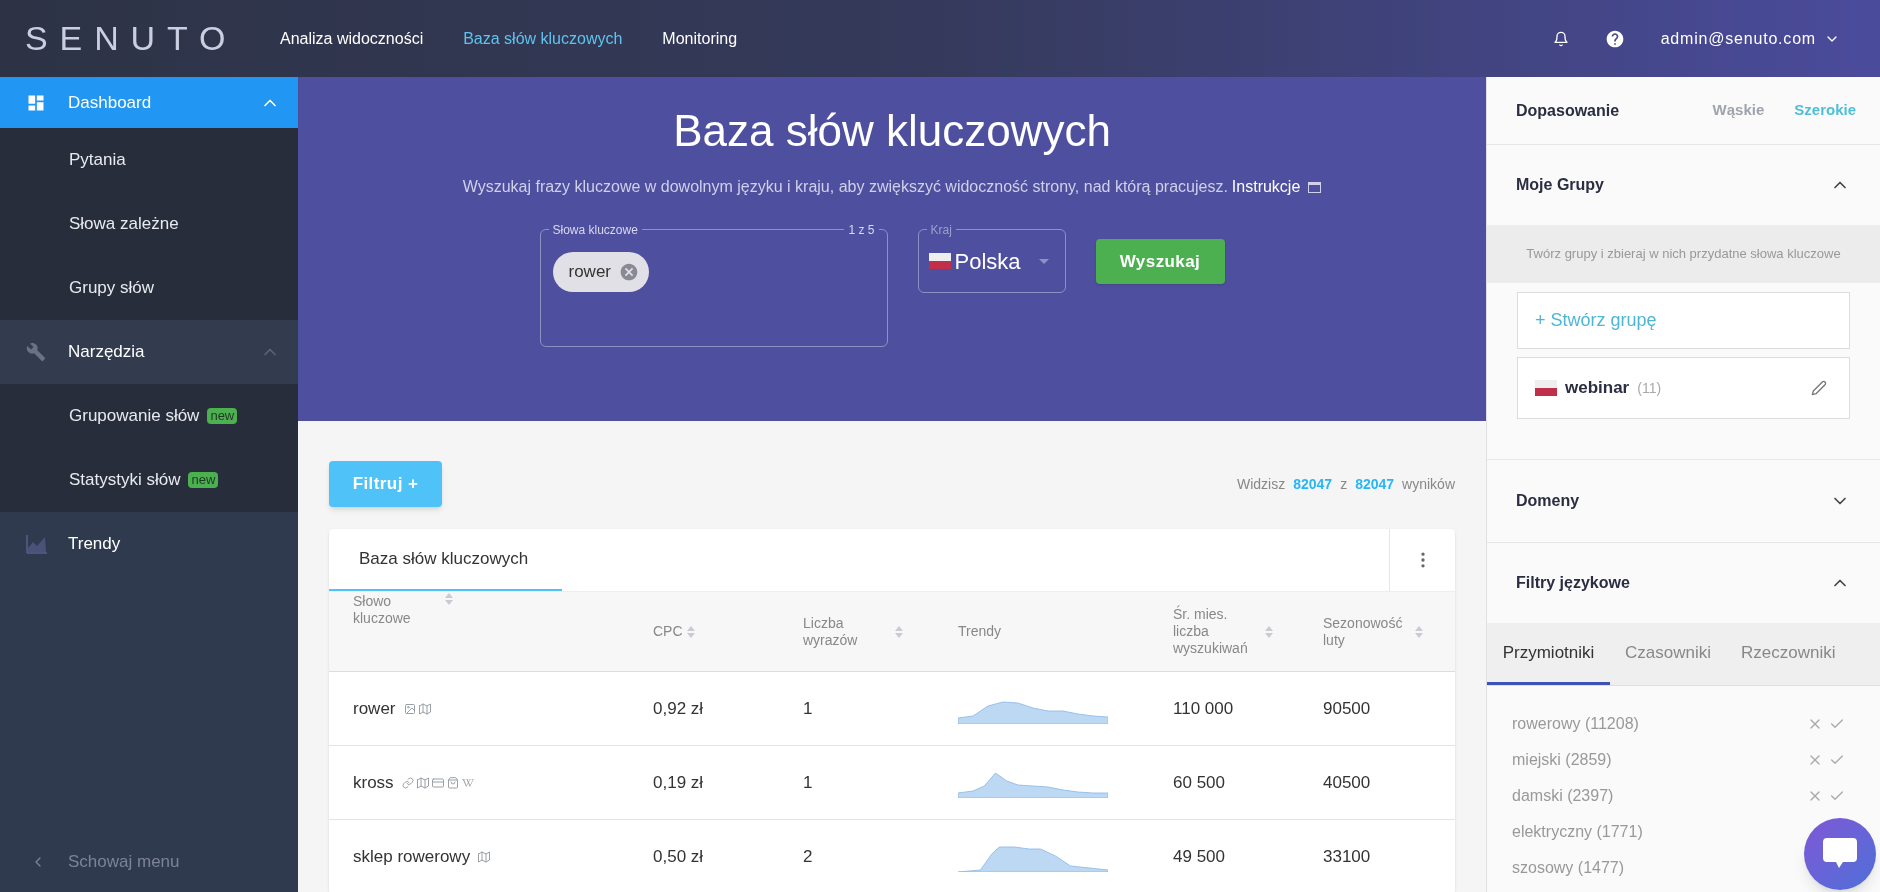 This screenshot has width=1880, height=892. Describe the element at coordinates (149, 160) in the screenshot. I see `sidebar-subitem: Pytania` at that location.